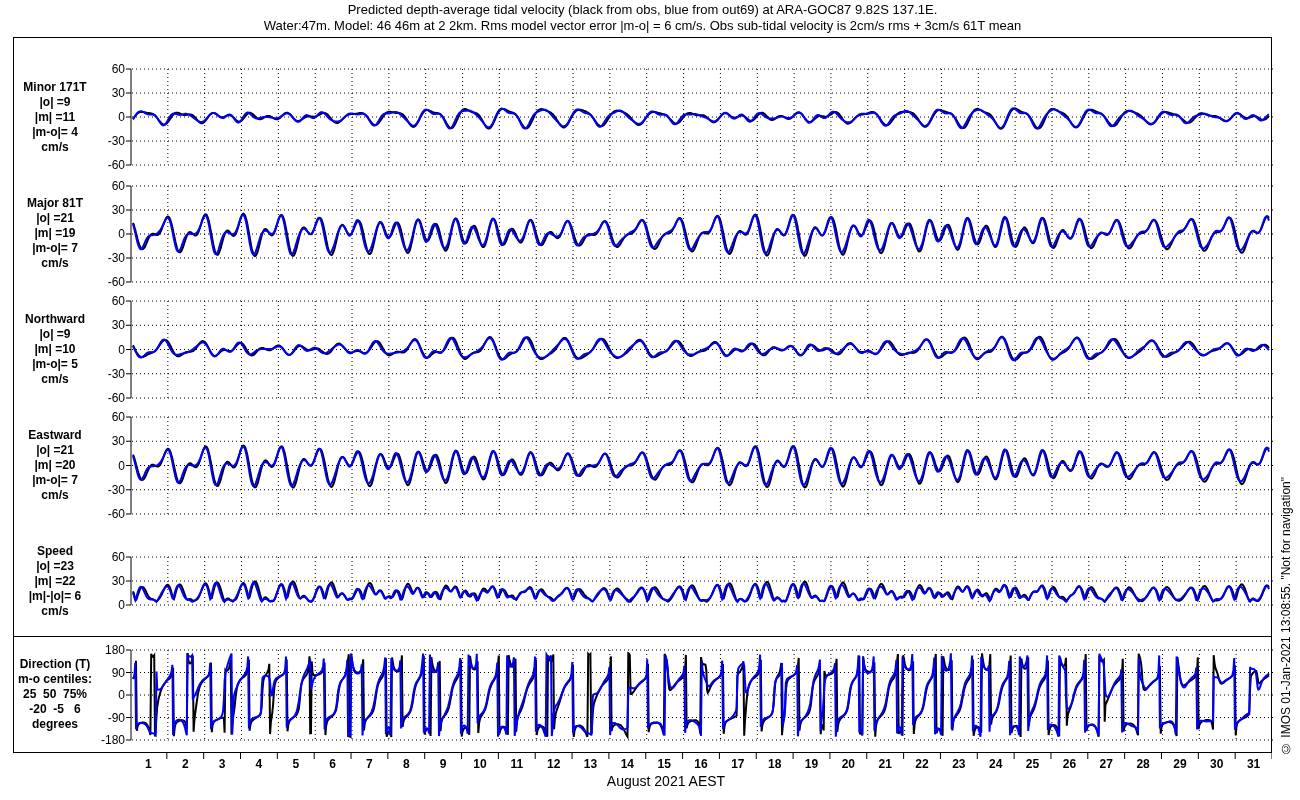 This screenshot has width=1300, height=800. Describe the element at coordinates (259, 764) in the screenshot. I see `x-tick-label: 4` at that location.